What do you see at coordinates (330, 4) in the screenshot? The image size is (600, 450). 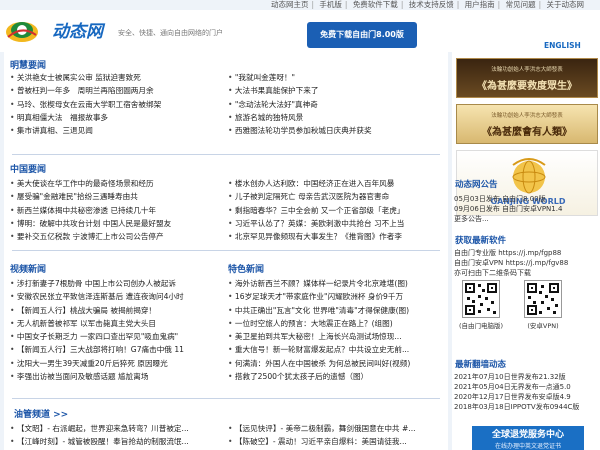 I see `nav-mobile: 手机版` at bounding box center [330, 4].